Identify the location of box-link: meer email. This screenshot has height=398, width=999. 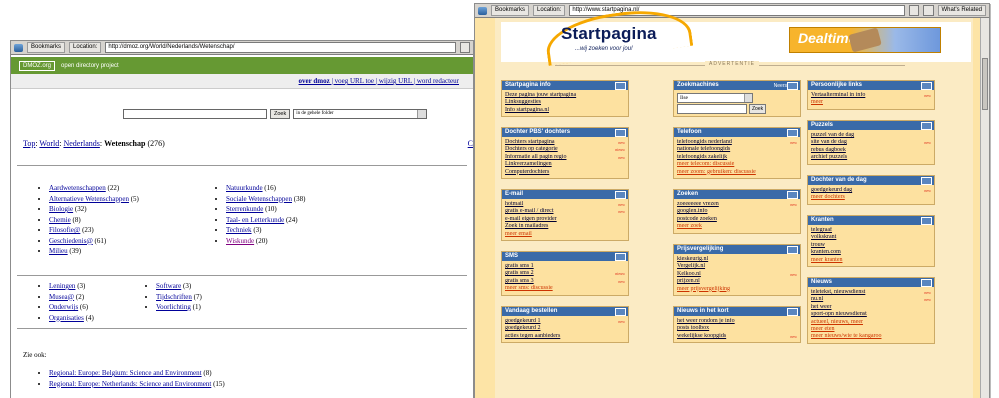
(565, 234).